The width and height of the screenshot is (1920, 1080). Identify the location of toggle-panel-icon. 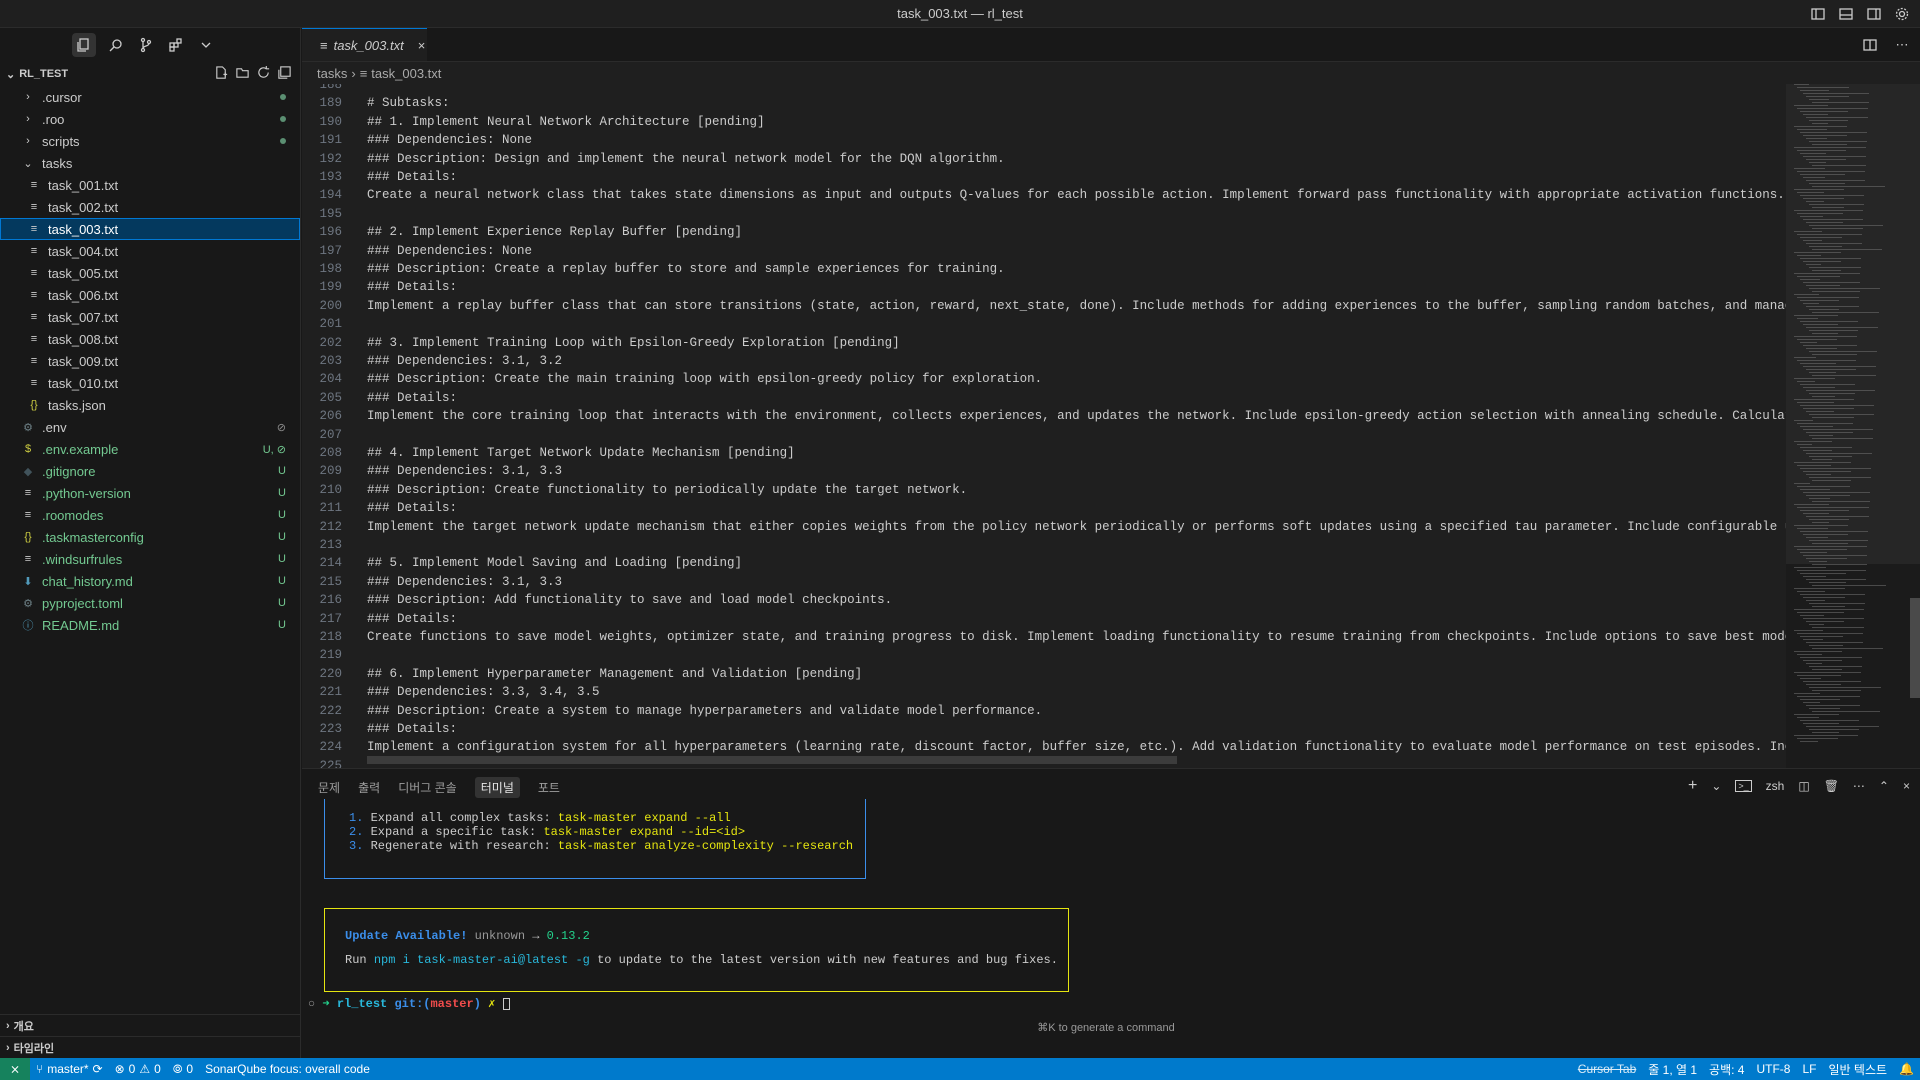
(1846, 14).